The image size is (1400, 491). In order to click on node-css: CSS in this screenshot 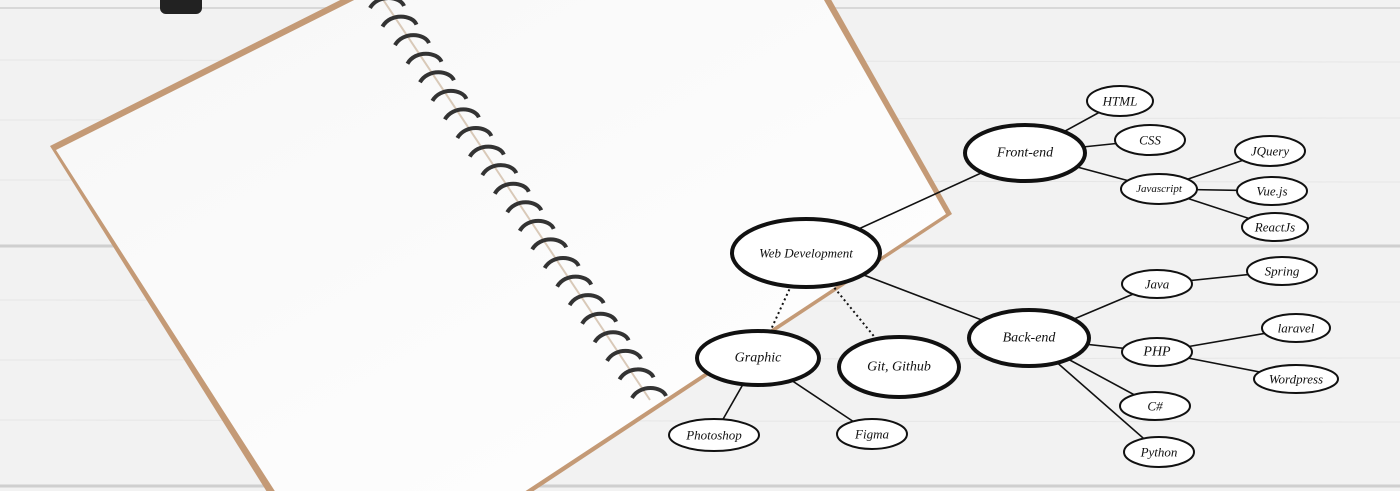, I will do `click(1150, 140)`.